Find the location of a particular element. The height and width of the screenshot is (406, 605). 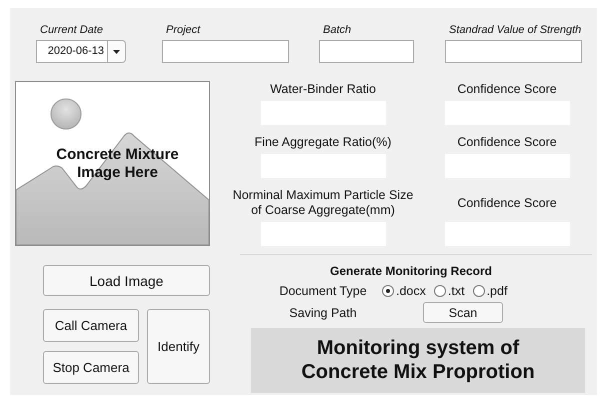

output-label: Fine Aggregate Ratio(%) is located at coordinates (323, 142).